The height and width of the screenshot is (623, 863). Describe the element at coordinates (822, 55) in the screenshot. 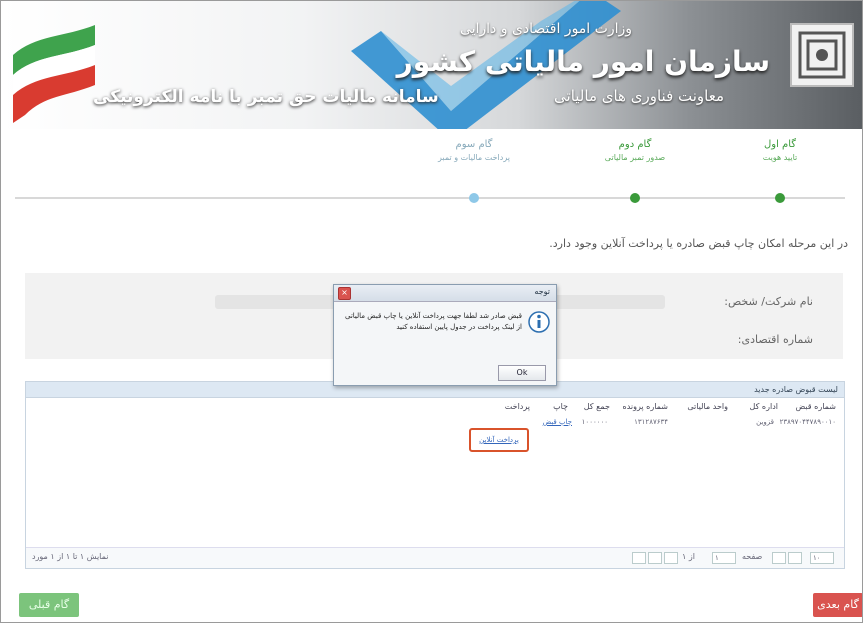

I see `organization-emblem-icon` at that location.